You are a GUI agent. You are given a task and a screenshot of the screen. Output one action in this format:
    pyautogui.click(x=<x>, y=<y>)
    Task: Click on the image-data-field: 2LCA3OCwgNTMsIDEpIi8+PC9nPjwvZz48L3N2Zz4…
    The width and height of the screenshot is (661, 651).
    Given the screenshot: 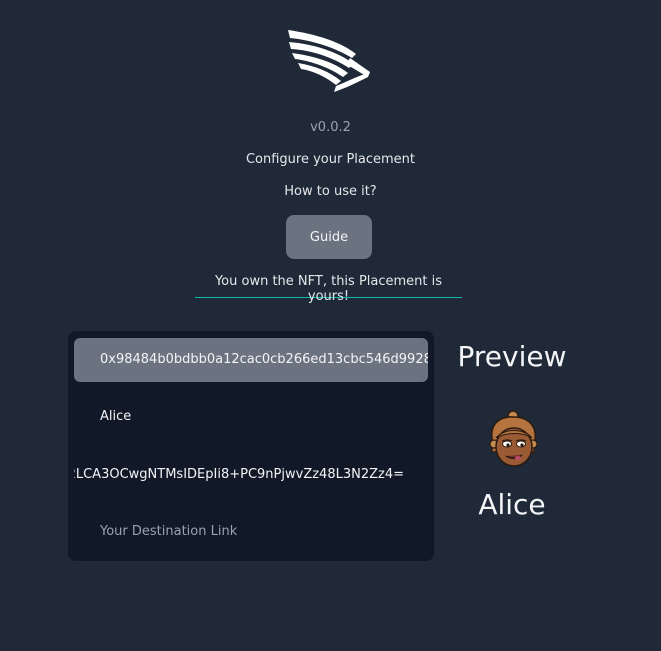 What is the action you would take?
    pyautogui.click(x=251, y=475)
    